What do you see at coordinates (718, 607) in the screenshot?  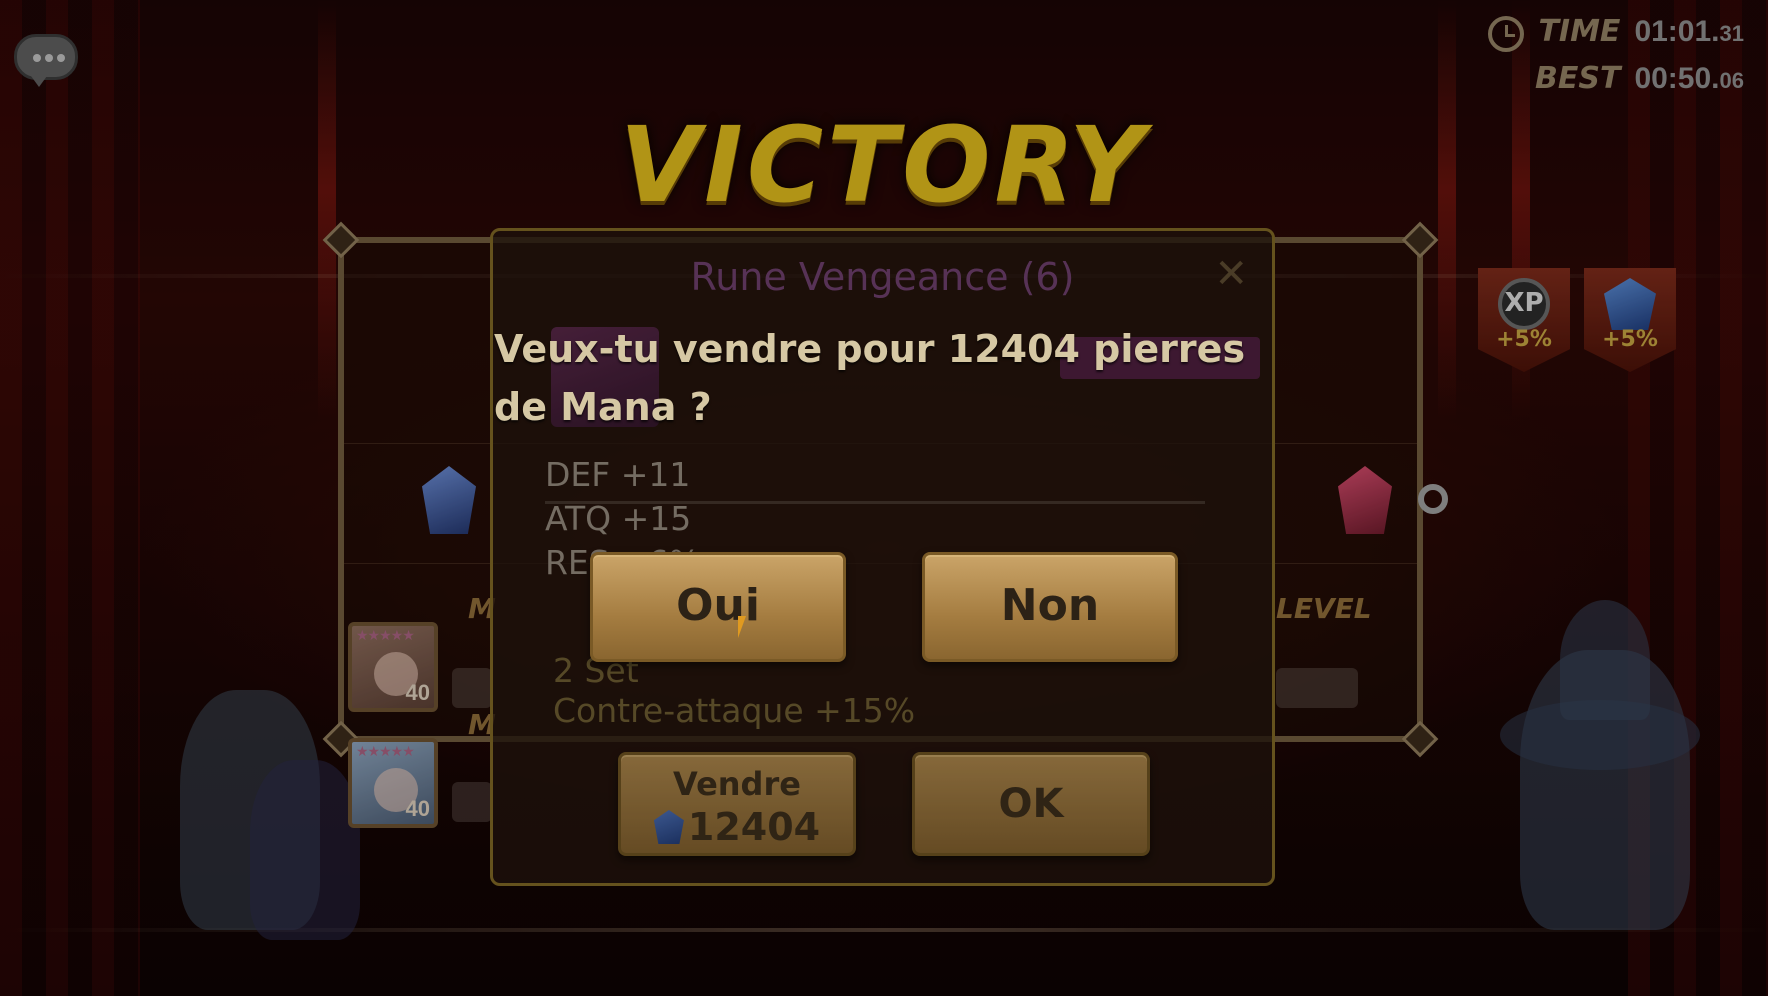 I see `yes-button: Oui` at bounding box center [718, 607].